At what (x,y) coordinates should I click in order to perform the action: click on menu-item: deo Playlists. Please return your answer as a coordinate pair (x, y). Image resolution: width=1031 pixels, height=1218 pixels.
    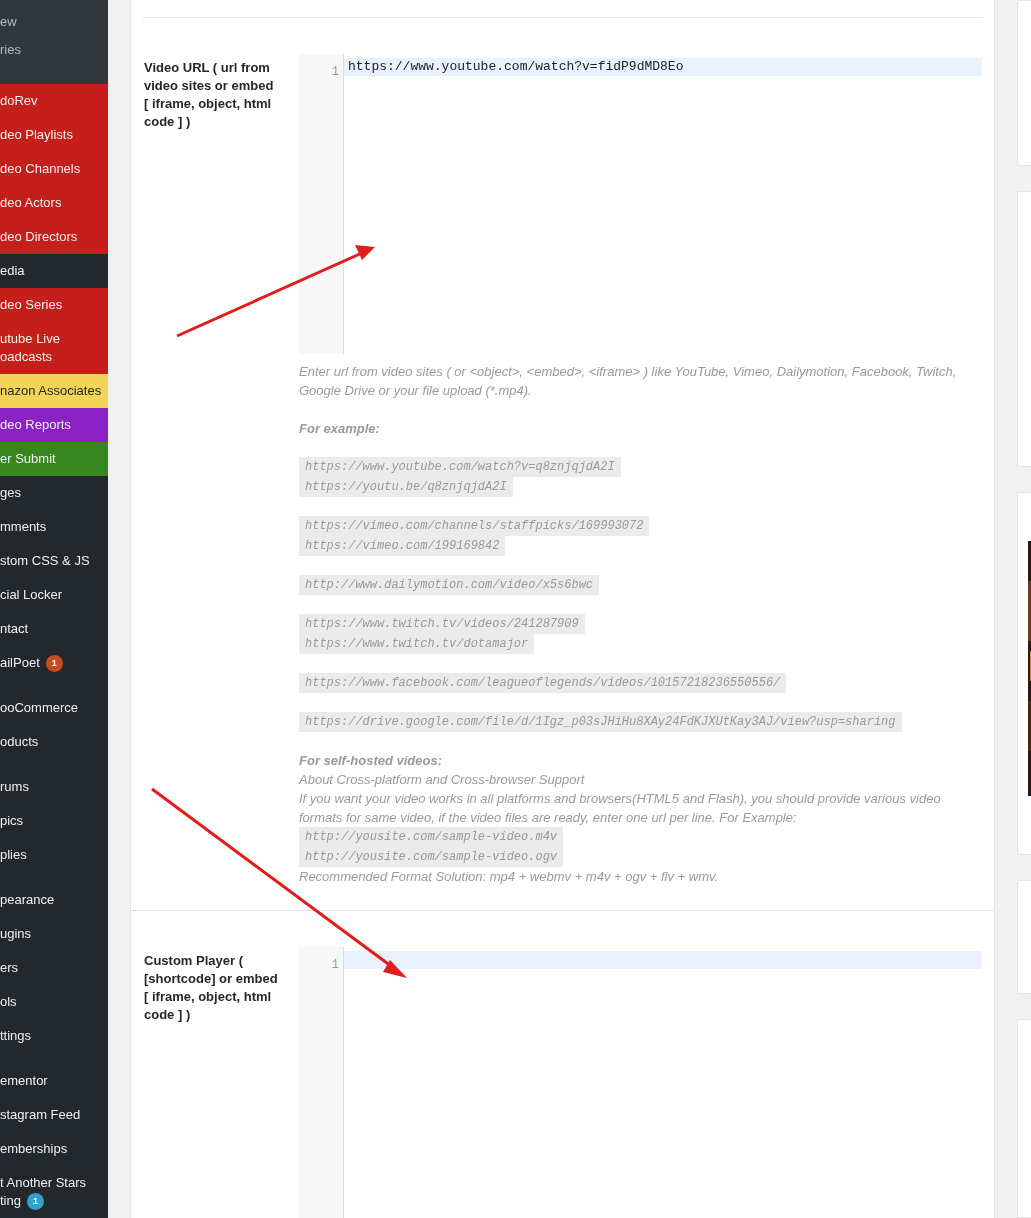
    Looking at the image, I should click on (54, 135).